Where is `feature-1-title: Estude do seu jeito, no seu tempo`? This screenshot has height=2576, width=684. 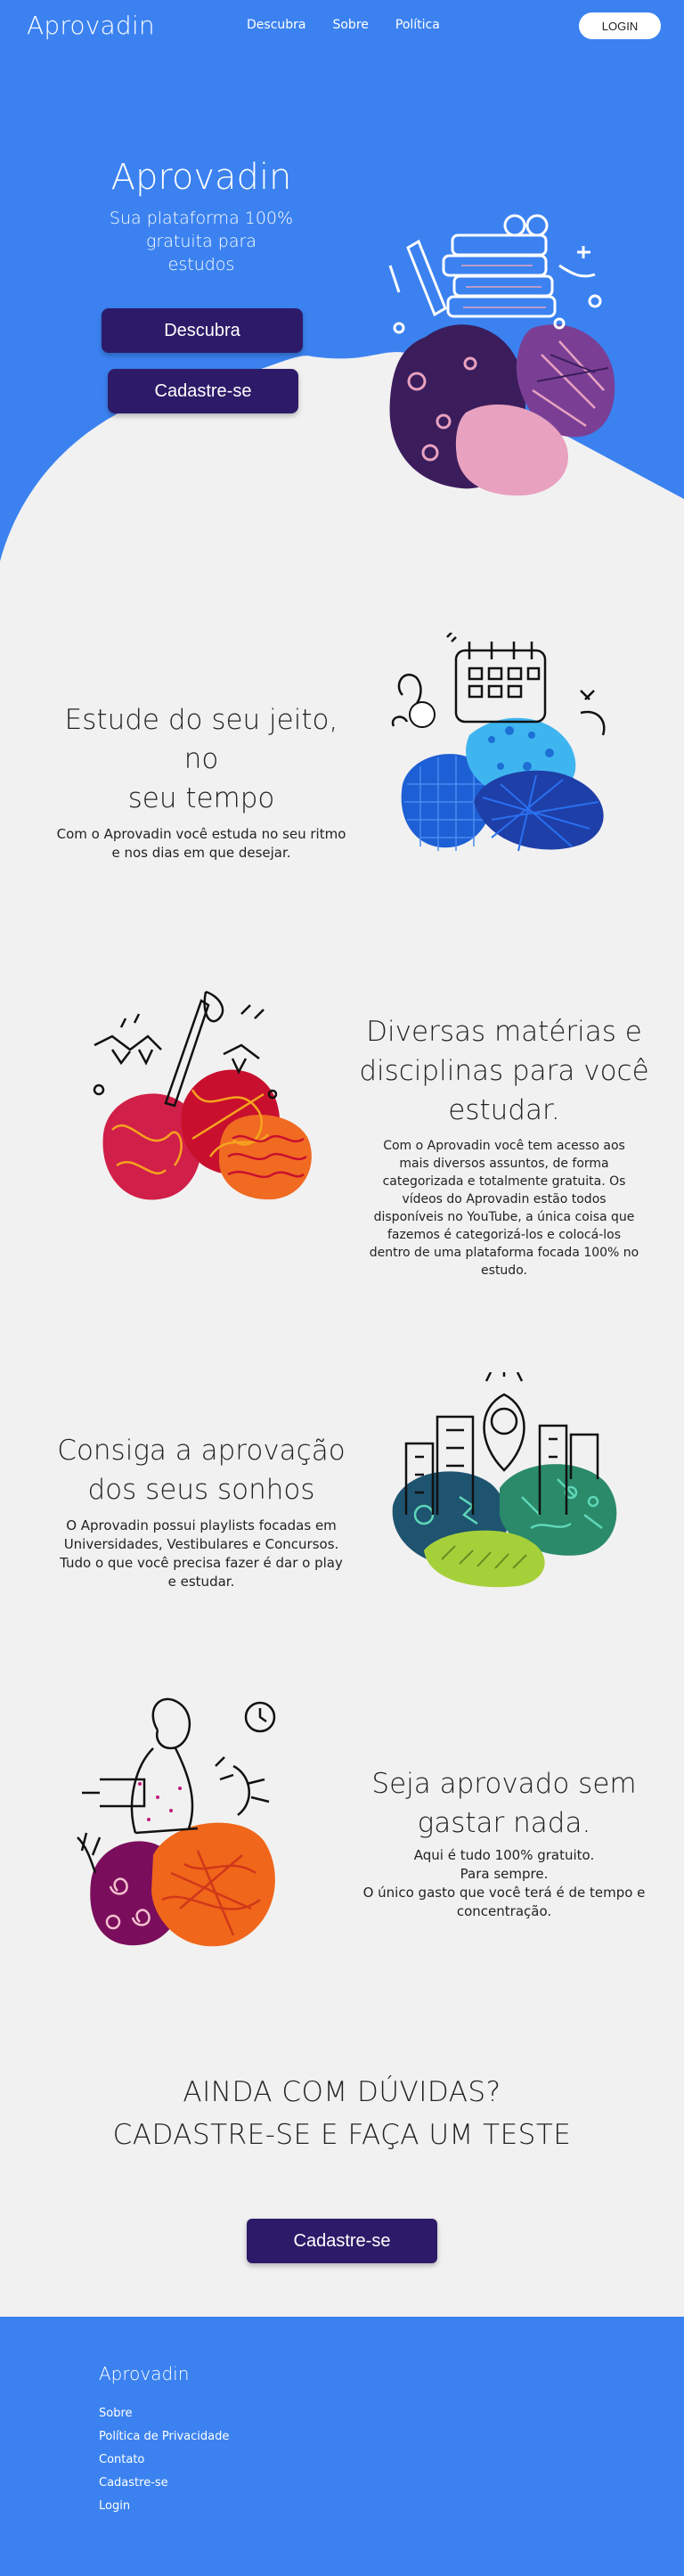
feature-1-title: Estude do seu jeito, no seu tempo is located at coordinates (201, 759).